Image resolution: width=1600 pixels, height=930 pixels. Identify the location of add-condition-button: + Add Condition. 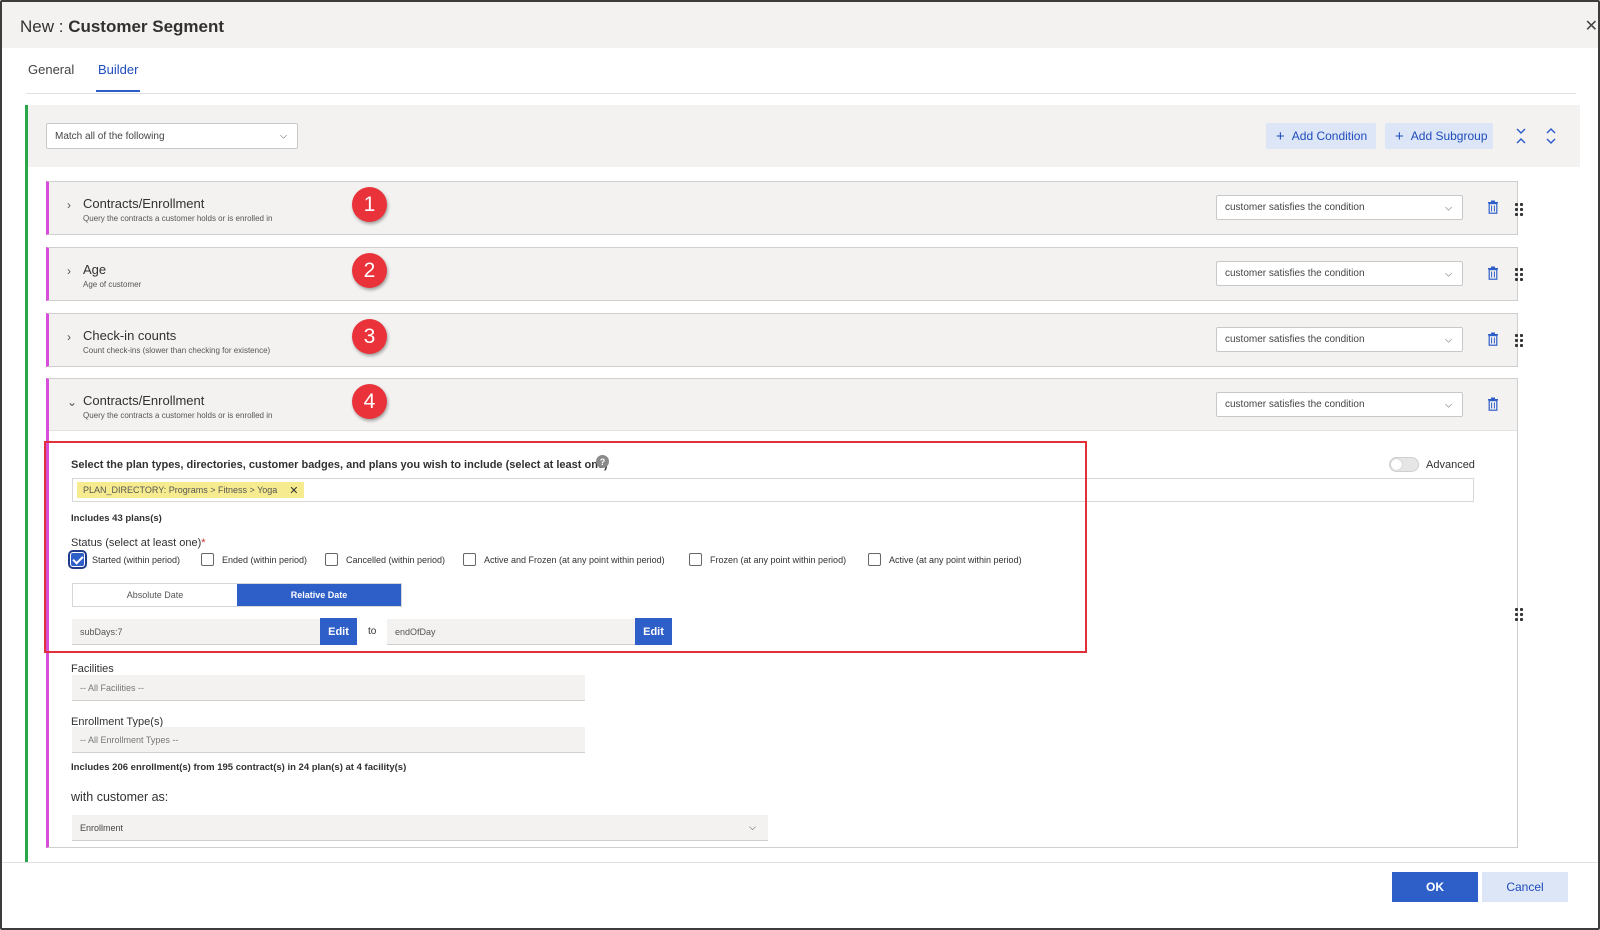
(1321, 136).